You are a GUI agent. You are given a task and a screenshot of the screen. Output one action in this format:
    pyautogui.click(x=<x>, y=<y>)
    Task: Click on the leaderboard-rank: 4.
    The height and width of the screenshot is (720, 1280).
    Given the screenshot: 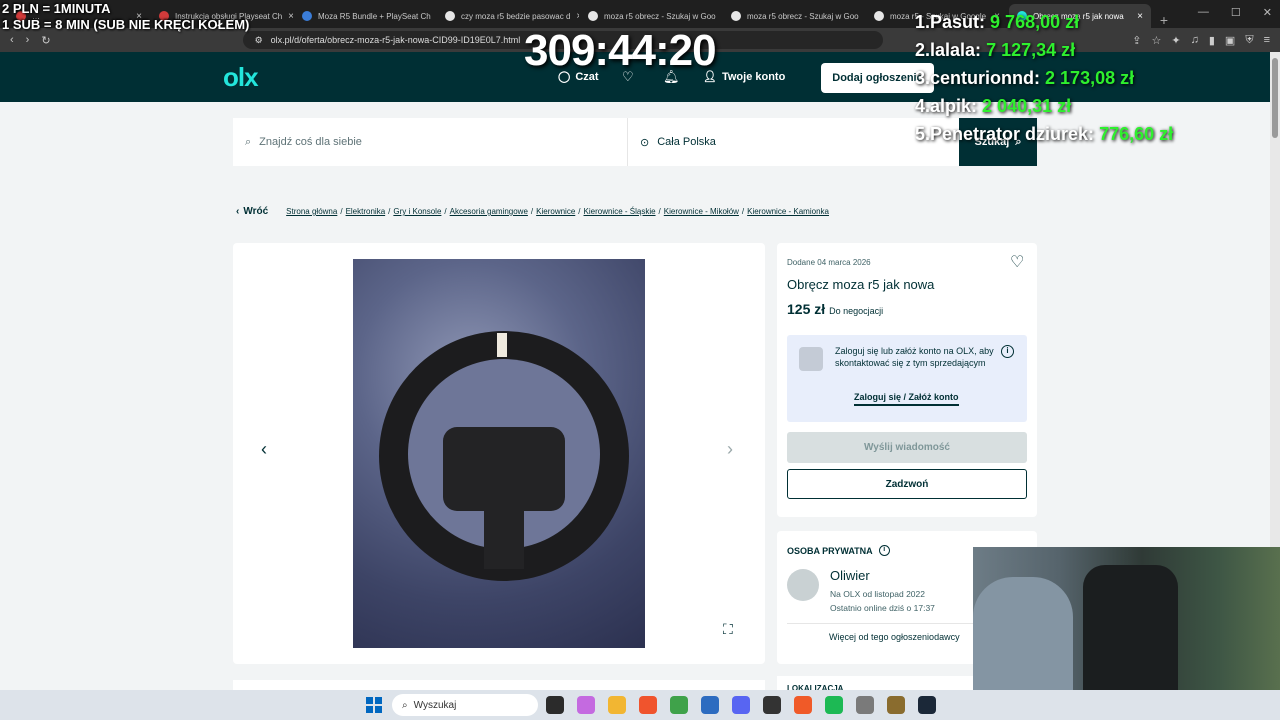 What is the action you would take?
    pyautogui.click(x=923, y=106)
    